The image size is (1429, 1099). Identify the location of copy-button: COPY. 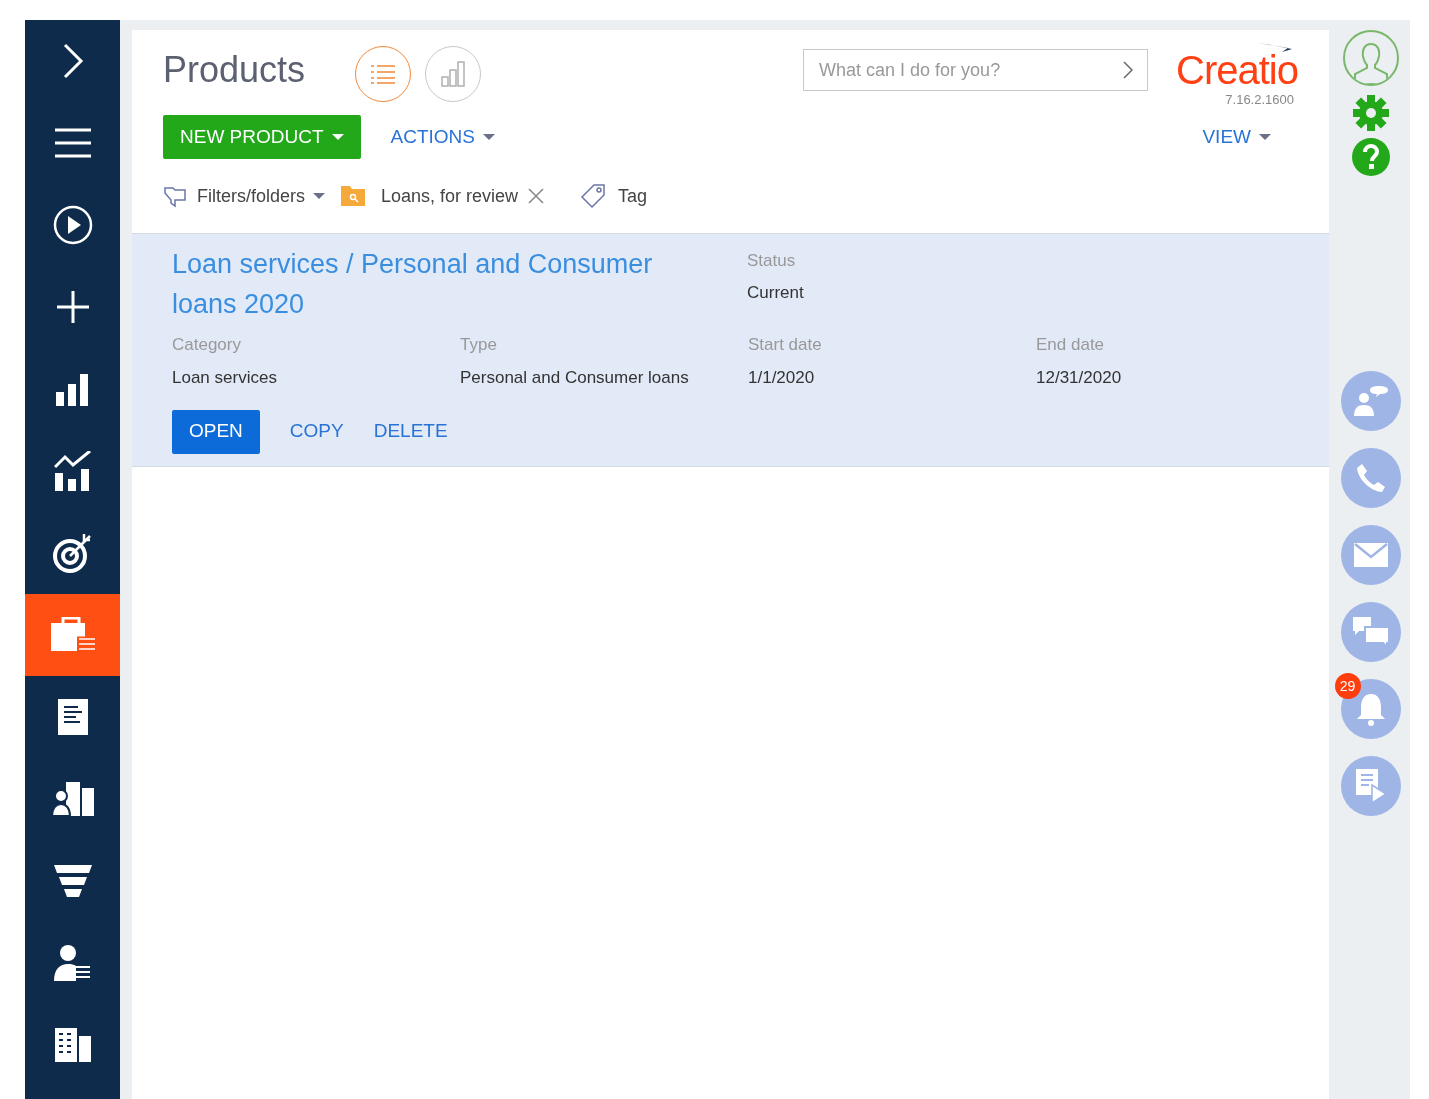
(316, 431).